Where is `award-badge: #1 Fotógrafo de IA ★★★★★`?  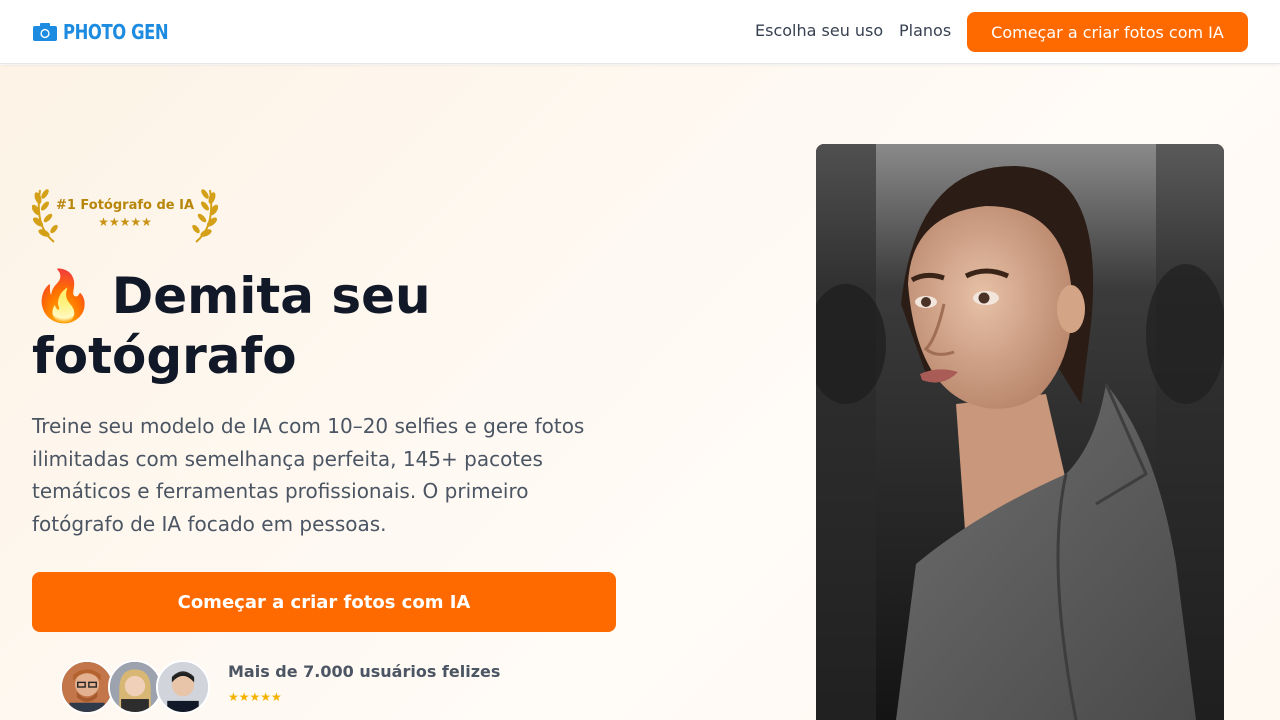 award-badge: #1 Fotógrafo de IA ★★★★★ is located at coordinates (125, 214).